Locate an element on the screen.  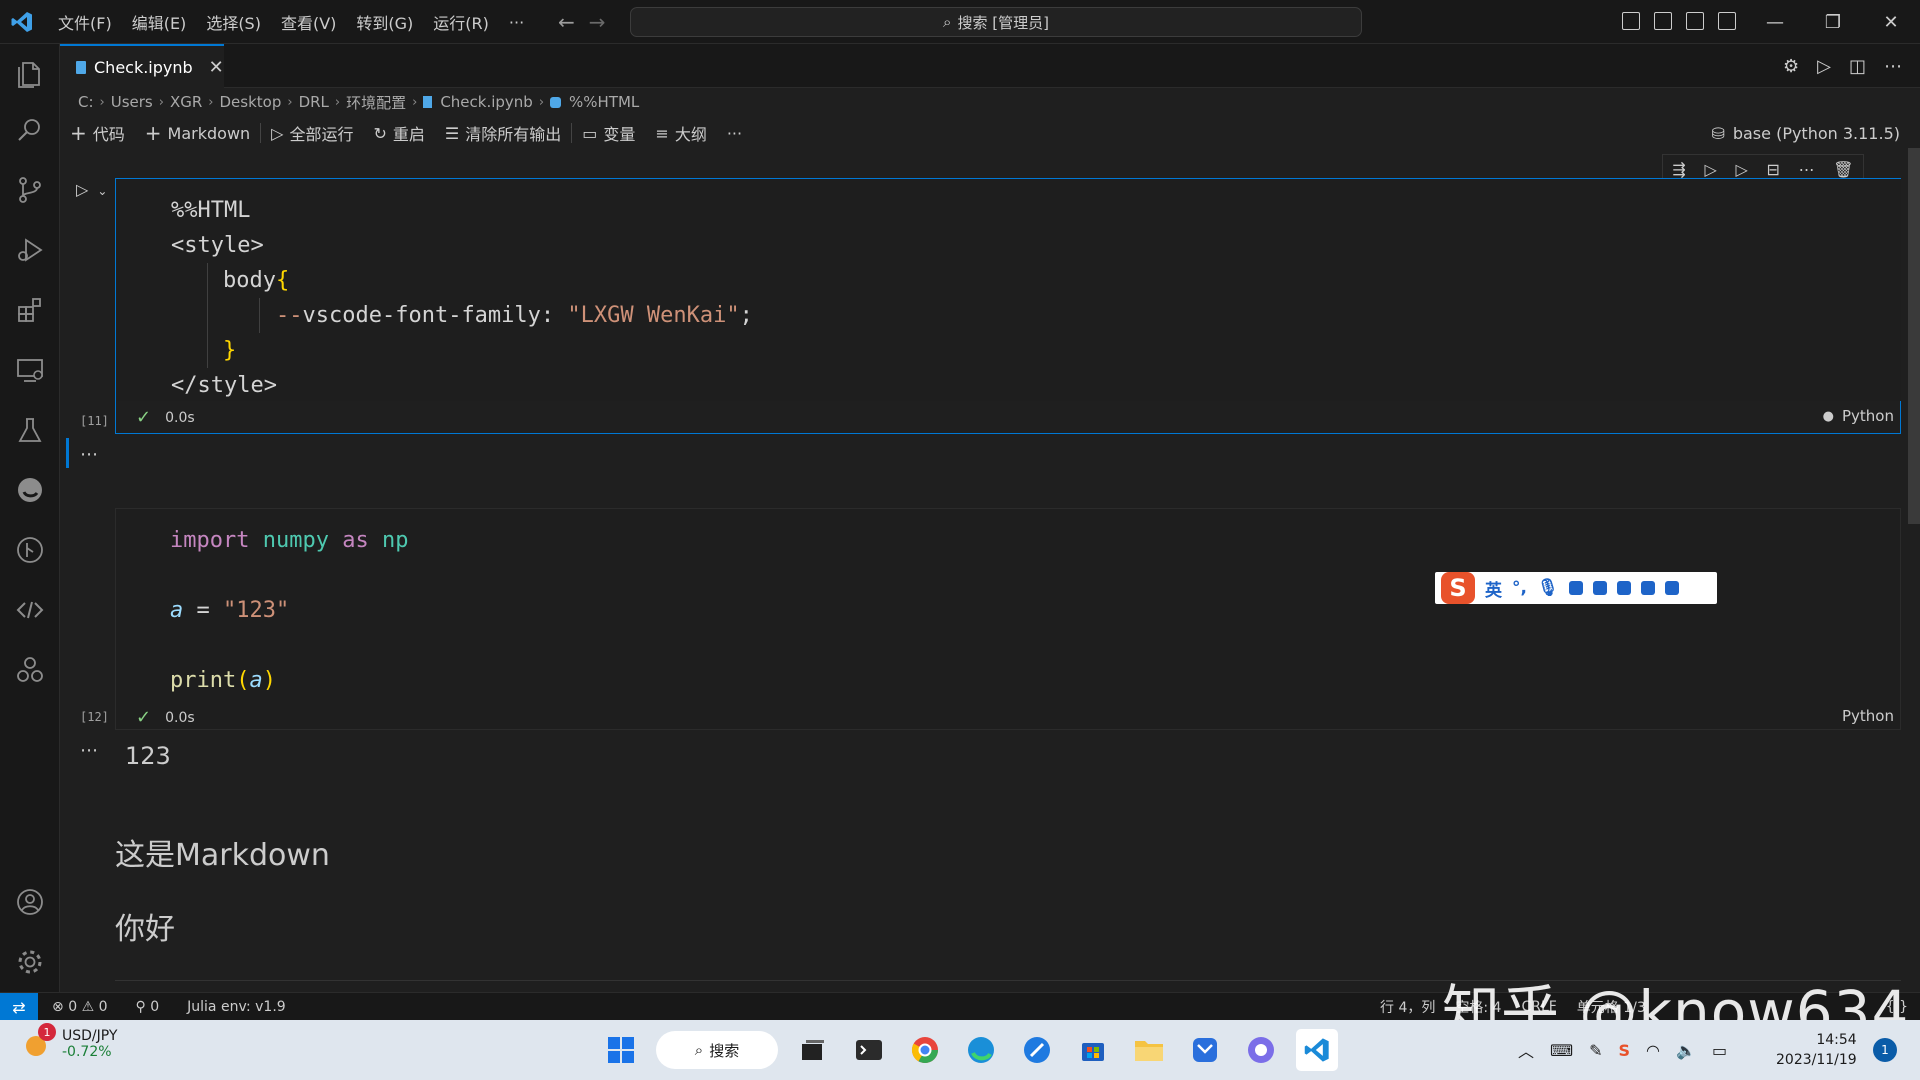
system-clock: 14:54 2023/11/19 is located at coordinates (1816, 1050).